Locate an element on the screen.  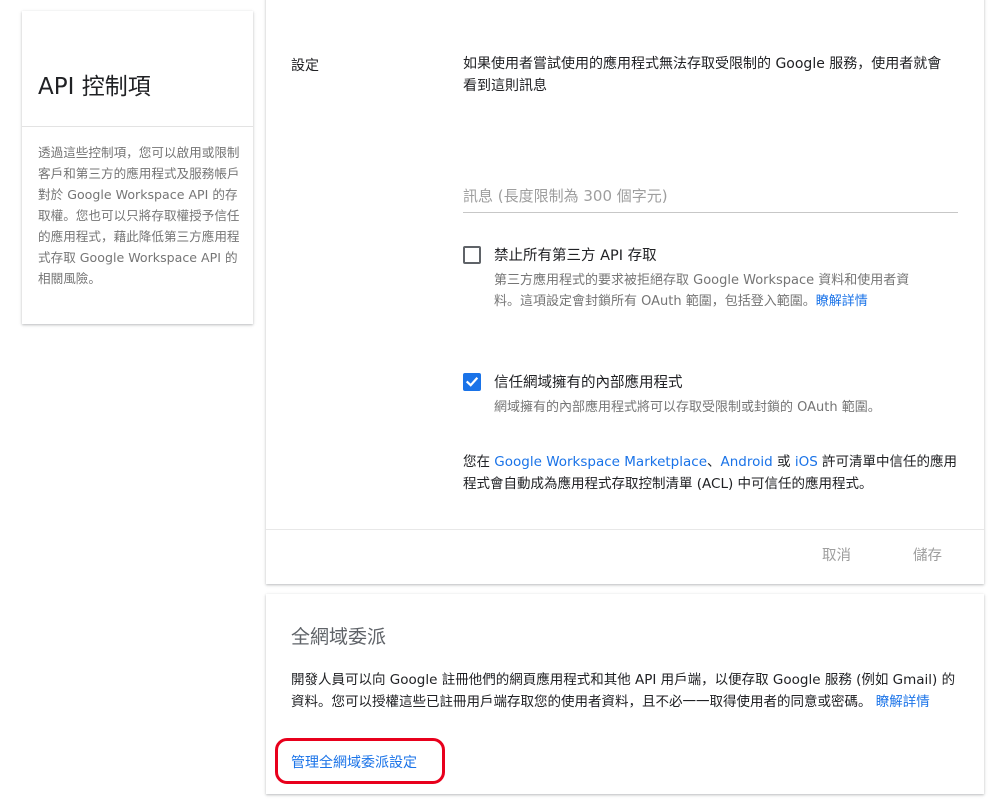
checkmark-icon is located at coordinates (472, 382).